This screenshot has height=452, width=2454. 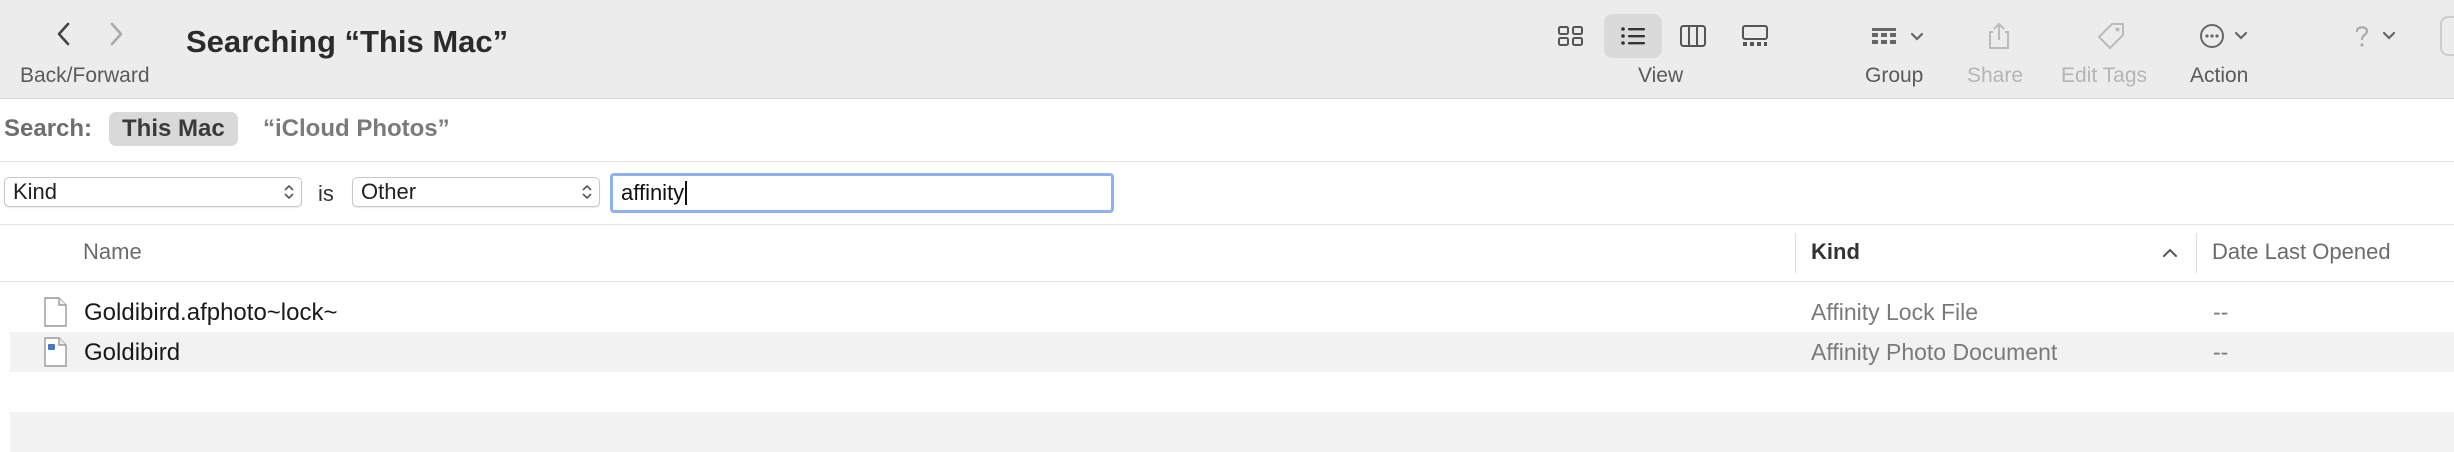 I want to click on search-criteria-row: Kind is Other affinity, so click(x=1227, y=193).